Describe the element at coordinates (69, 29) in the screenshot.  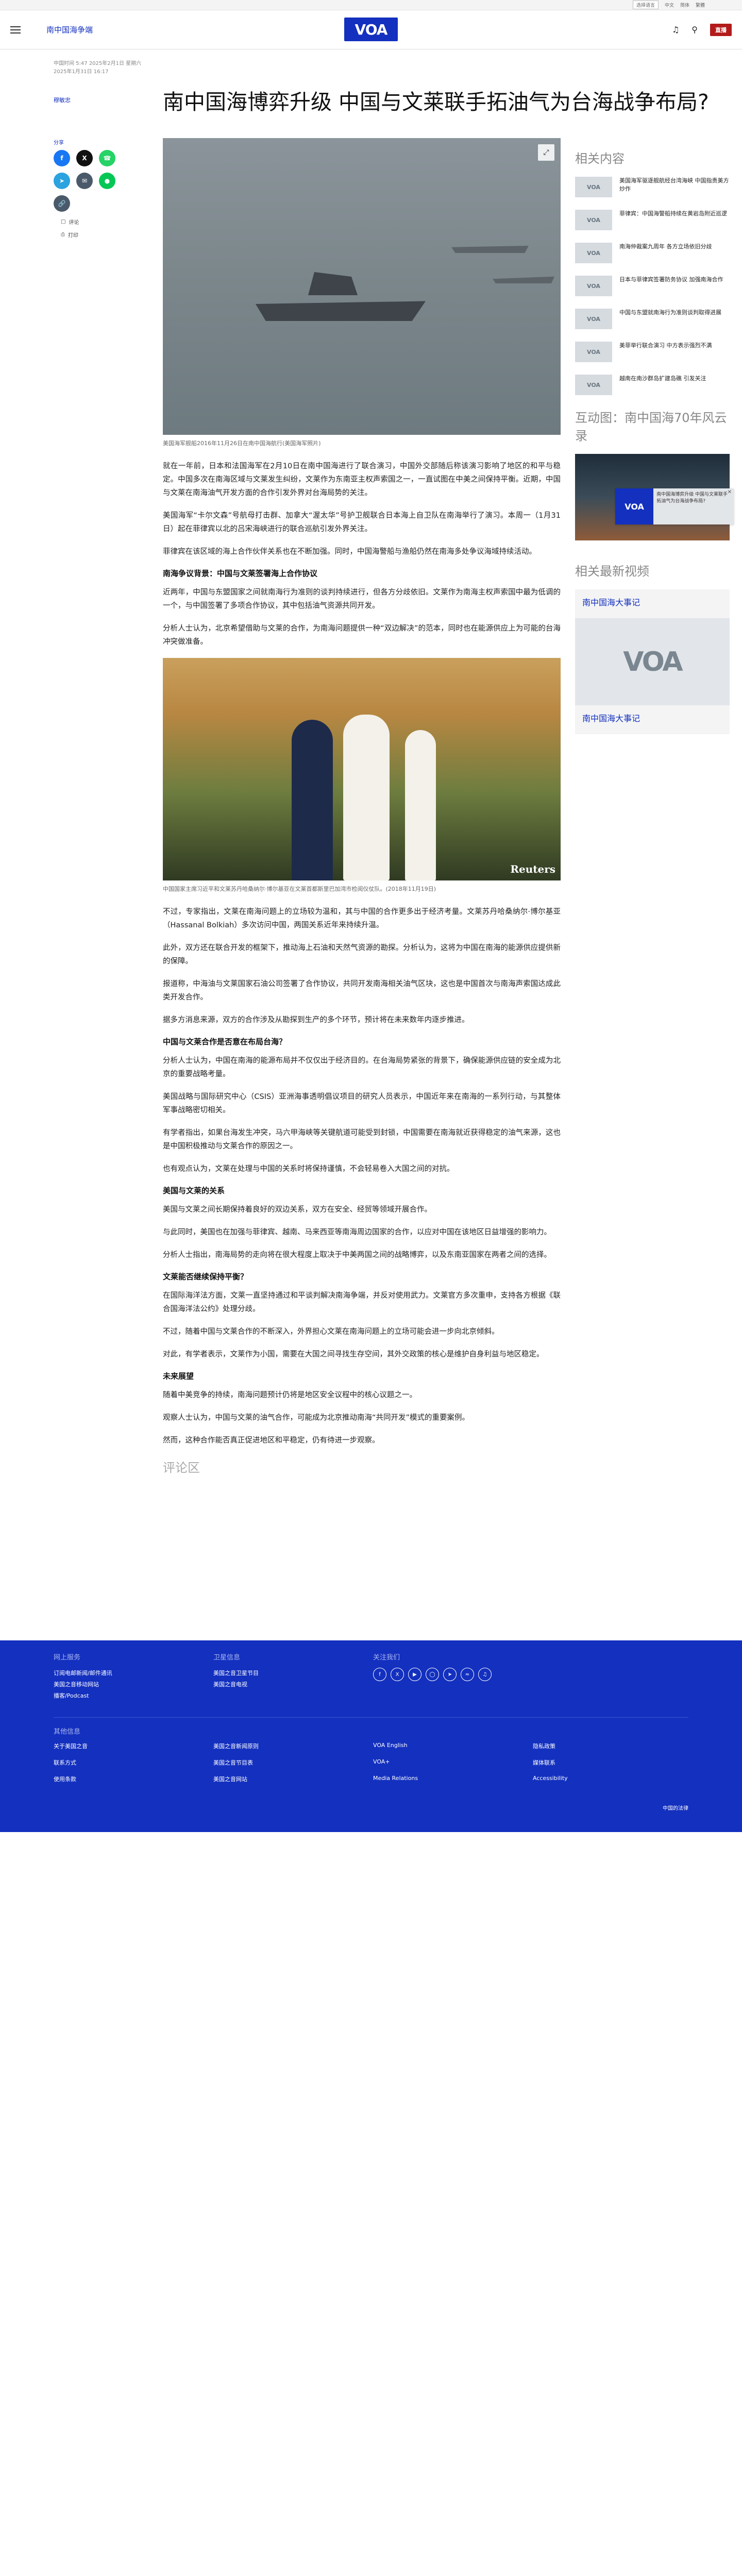
I see `section-link: 南中国海争端` at that location.